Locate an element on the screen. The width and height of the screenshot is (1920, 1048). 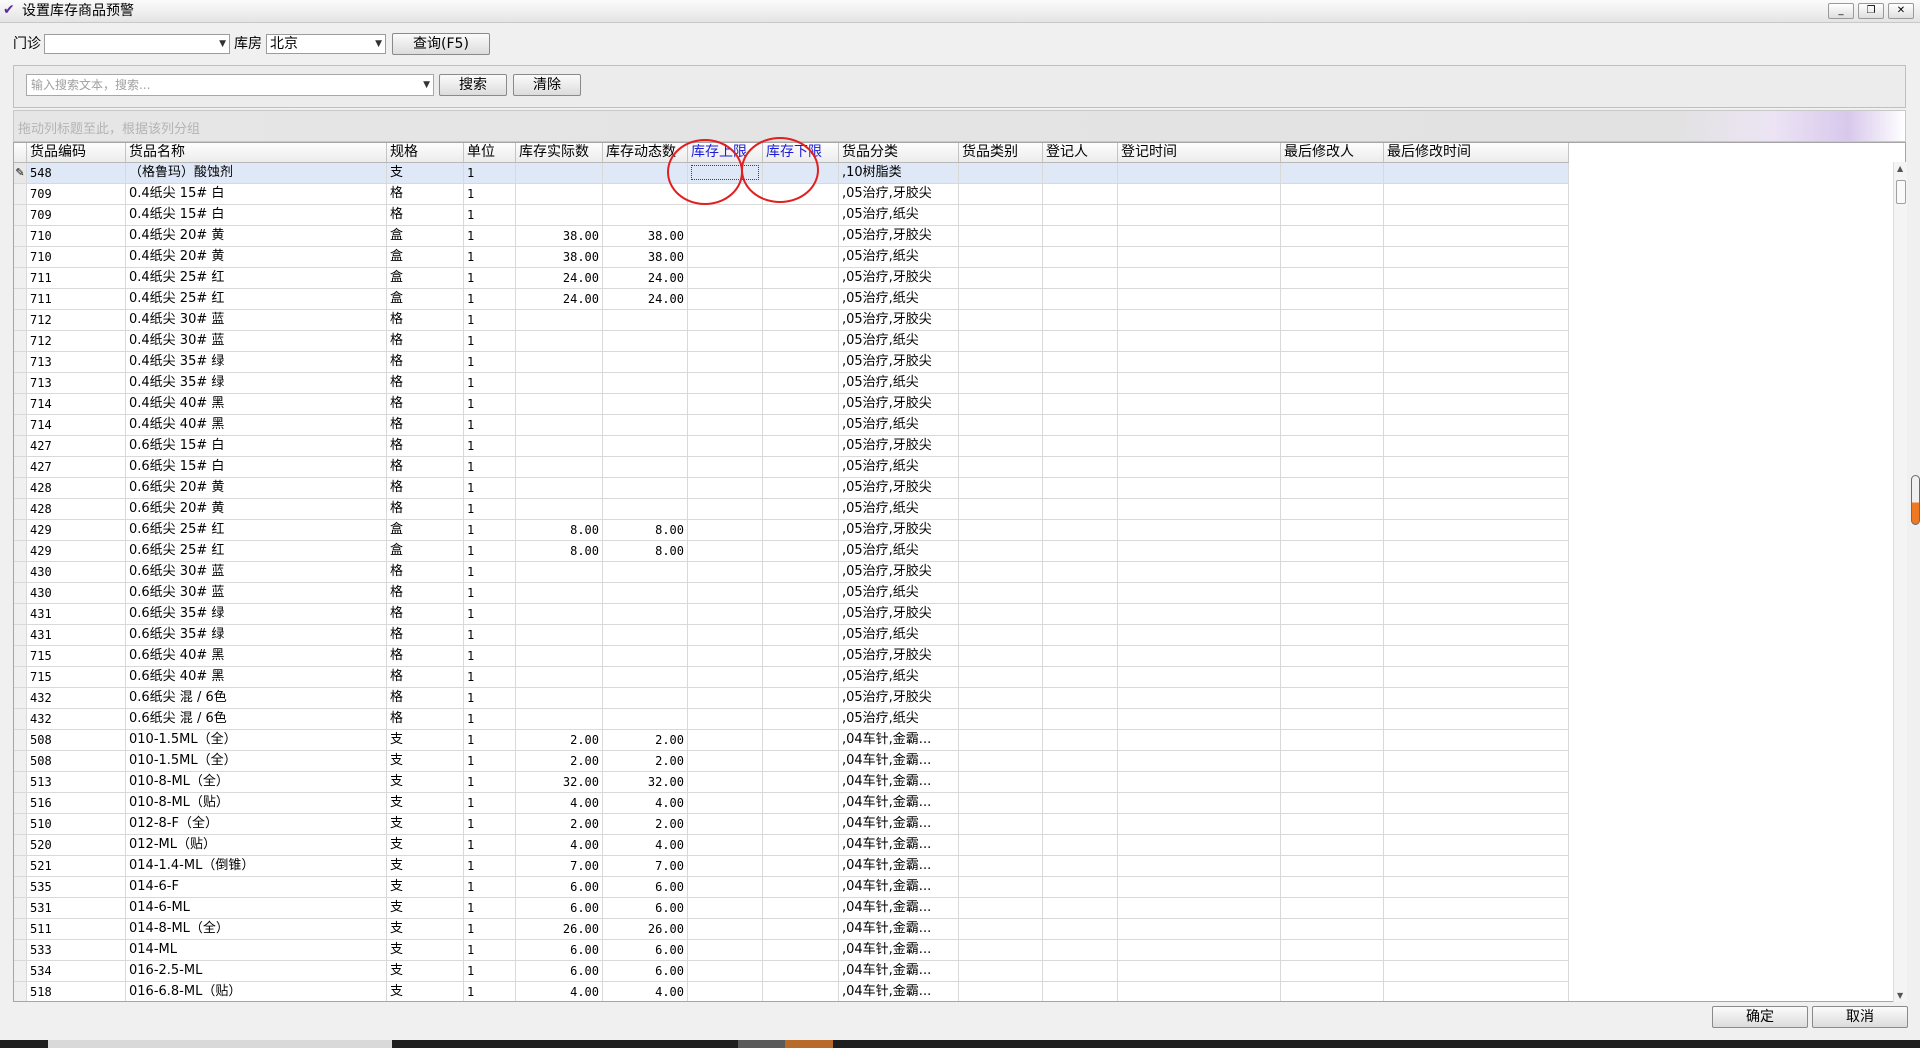
table-row: 710 0.4纸尖 20# 黄盒 1 38.00 38.00,05治疗,纸尖 is located at coordinates (791, 257).